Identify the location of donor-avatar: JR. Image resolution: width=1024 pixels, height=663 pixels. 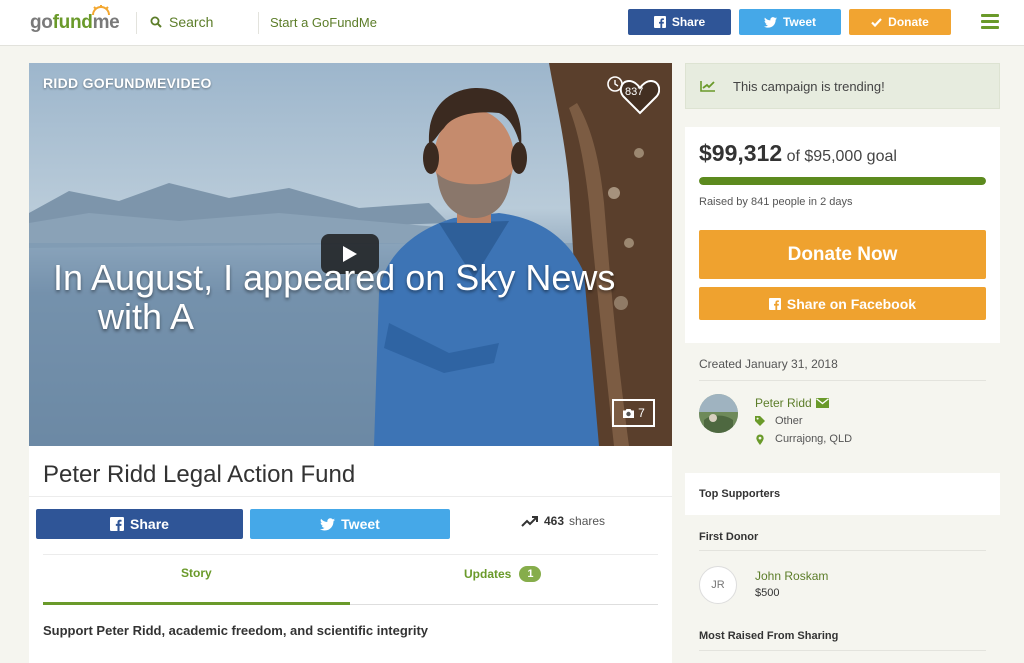
(718, 585).